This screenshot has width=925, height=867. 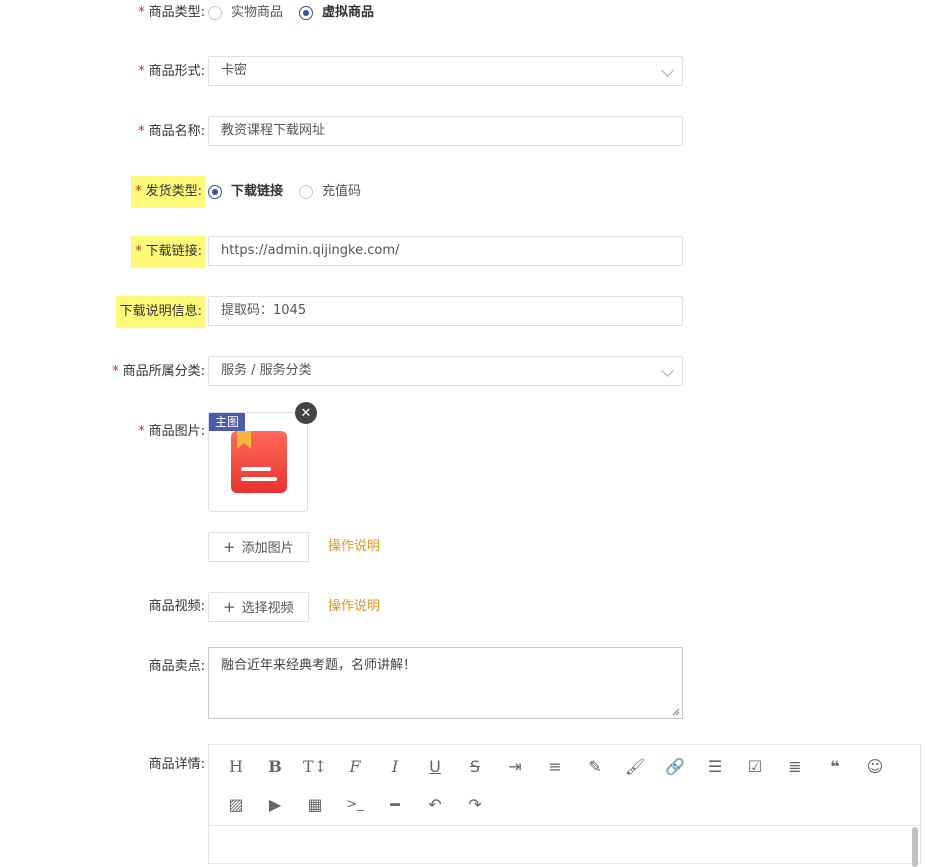 What do you see at coordinates (755, 766) in the screenshot?
I see `checkbox-icon: ☑` at bounding box center [755, 766].